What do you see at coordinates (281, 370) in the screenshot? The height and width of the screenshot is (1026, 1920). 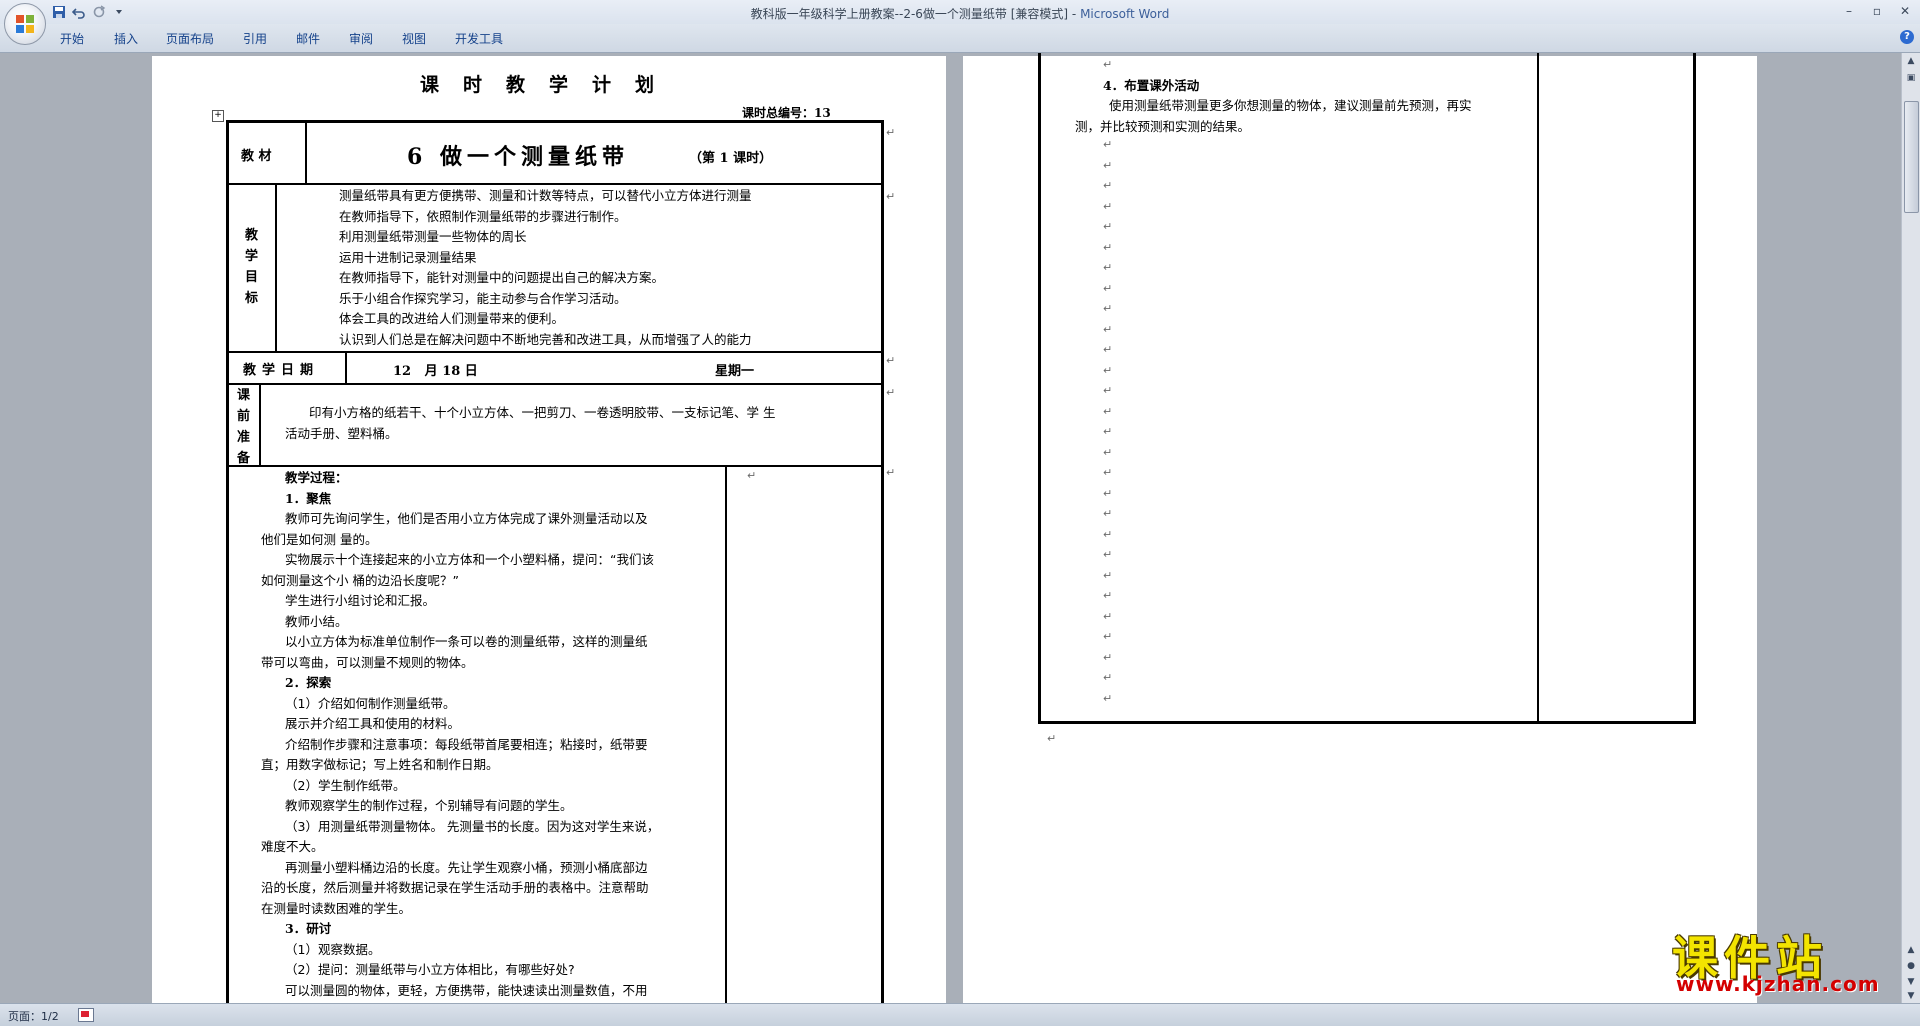 I see `date-label: 教学日期` at bounding box center [281, 370].